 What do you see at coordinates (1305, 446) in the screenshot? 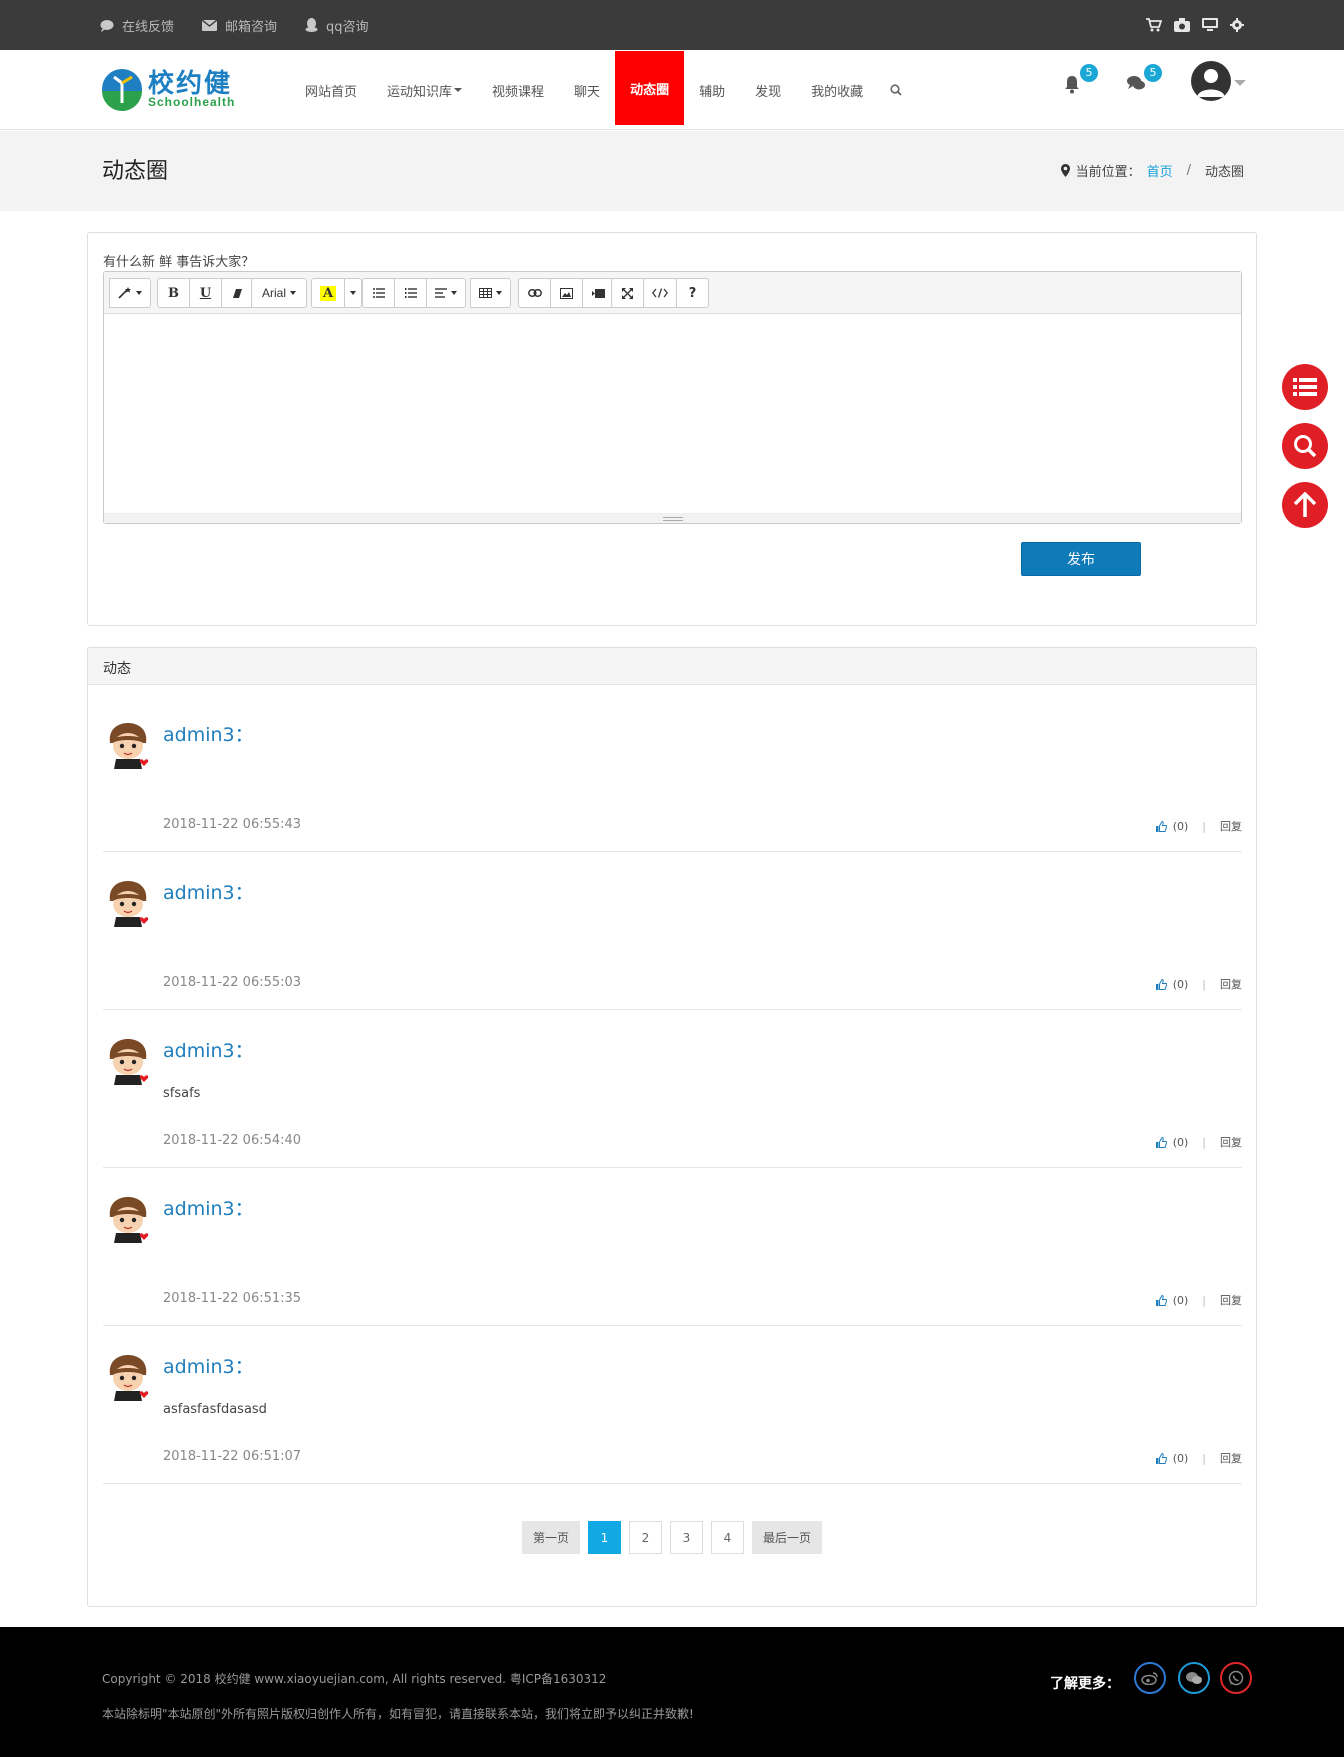
I see `search-float-button` at bounding box center [1305, 446].